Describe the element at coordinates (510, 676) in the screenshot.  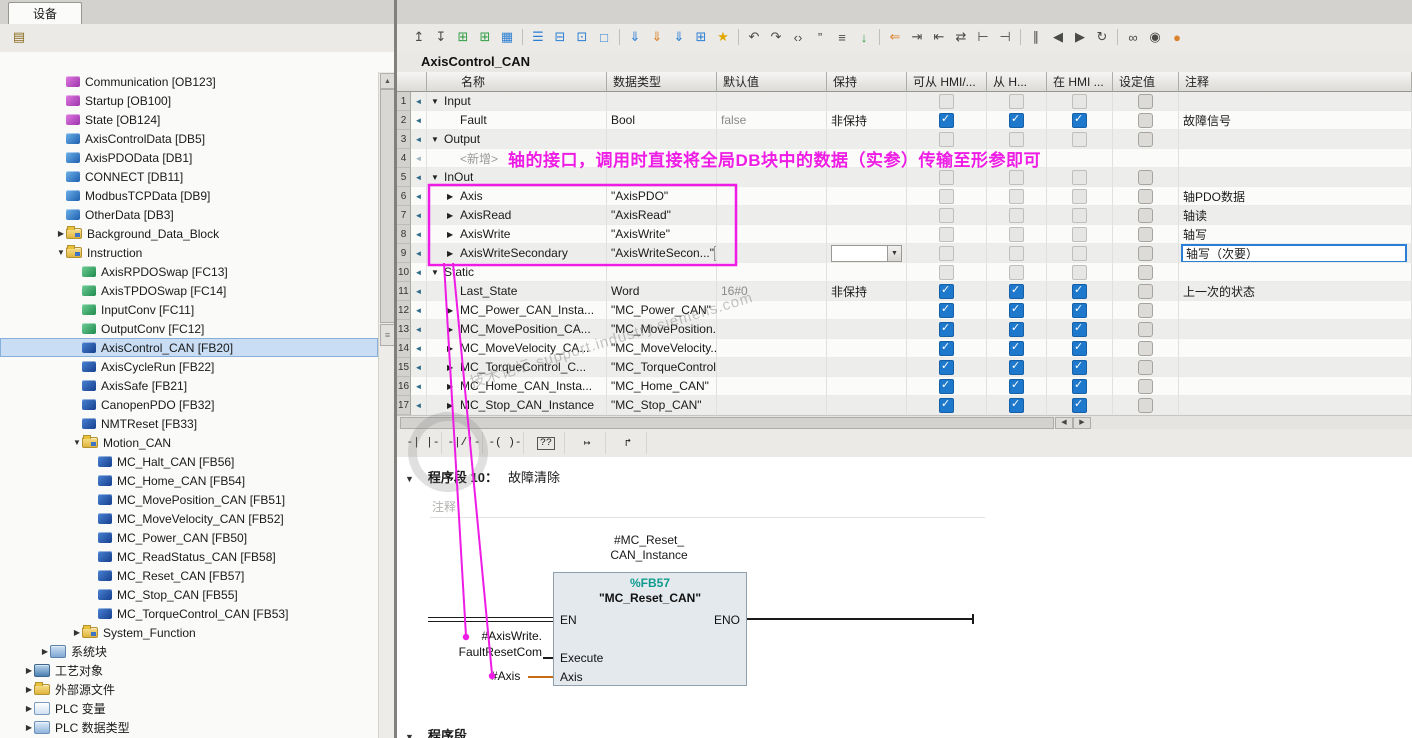
I see `axis-operand: #Axis` at that location.